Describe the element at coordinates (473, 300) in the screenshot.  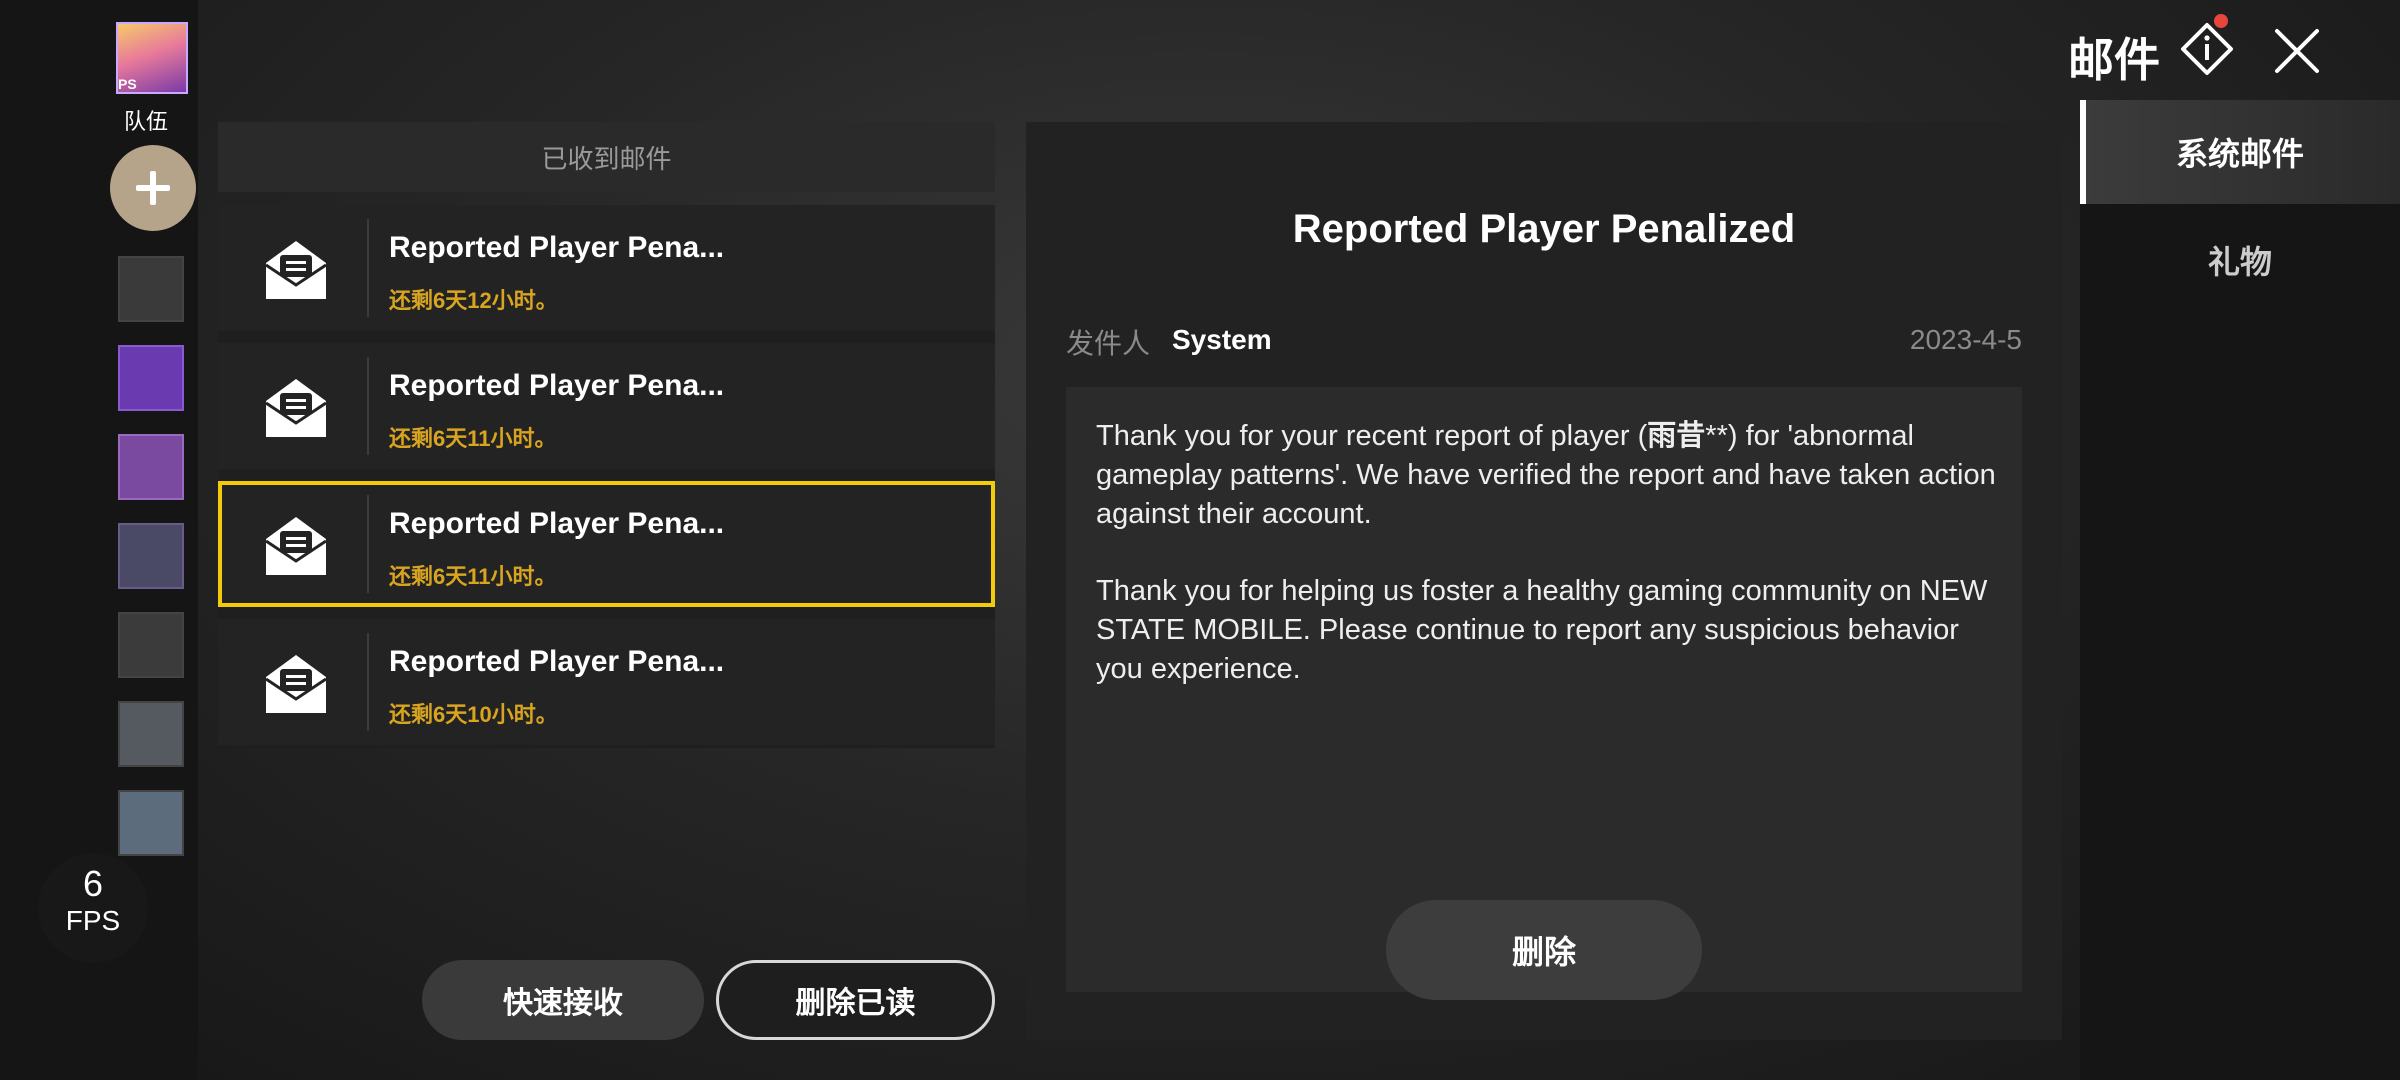
I see `mail-remaining-time: 还剩6天12小时。` at that location.